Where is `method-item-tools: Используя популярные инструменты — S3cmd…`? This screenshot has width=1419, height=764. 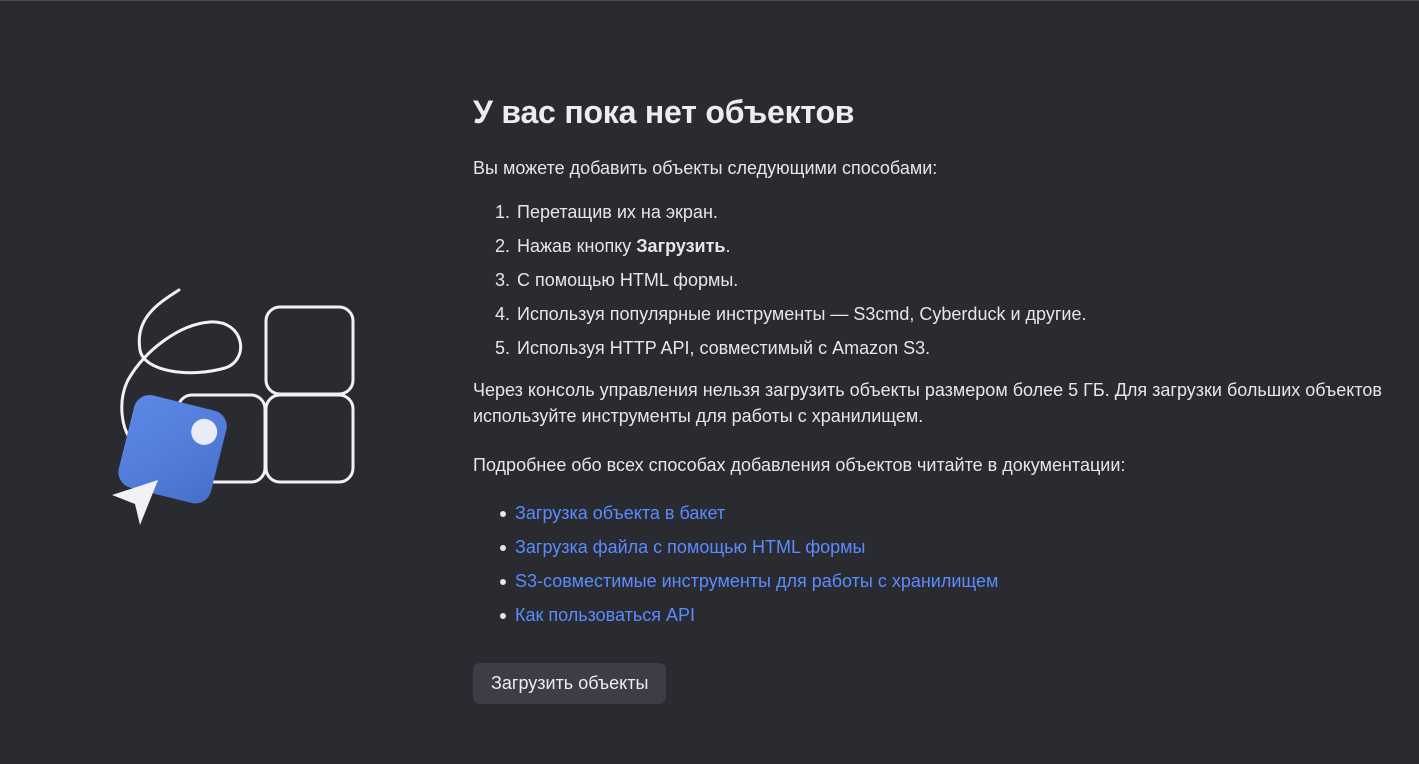
method-item-tools: Используя популярные инструменты — S3cmd… is located at coordinates (954, 314).